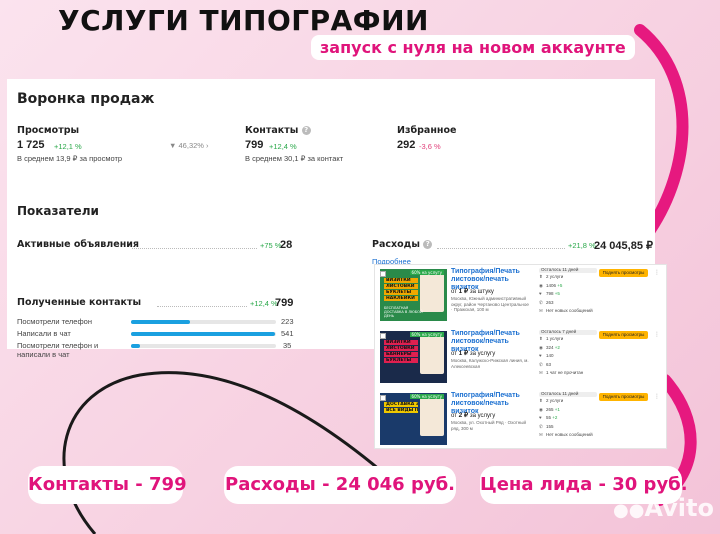 This screenshot has height=534, width=720. Describe the element at coordinates (555, 338) in the screenshot. I see `ad-stat: 1 услуги` at that location.